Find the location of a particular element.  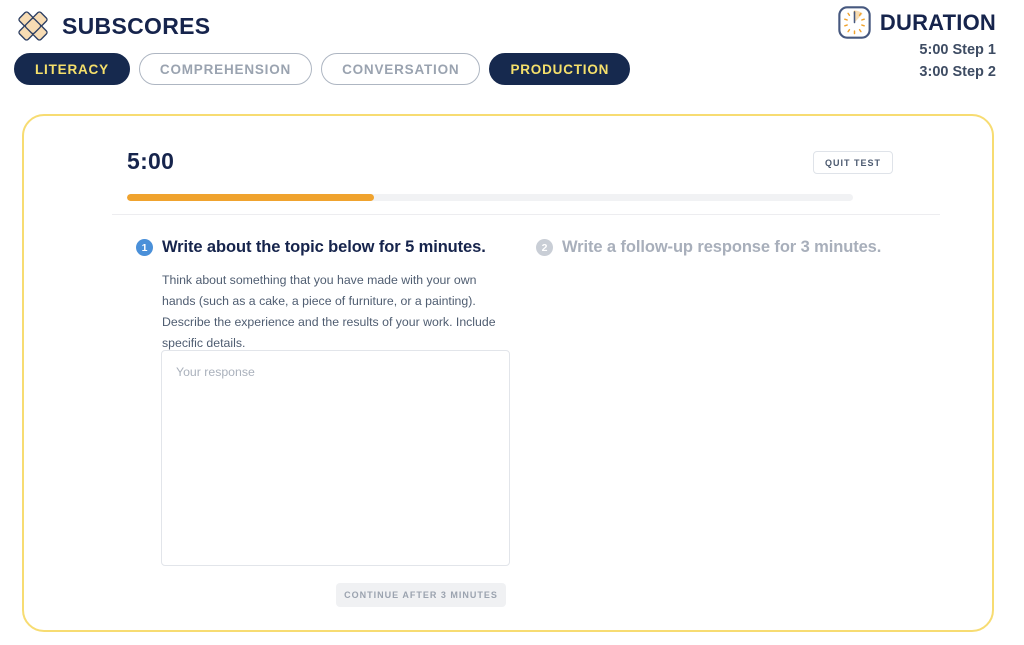

countdown-timer: 5:00 is located at coordinates (151, 161).